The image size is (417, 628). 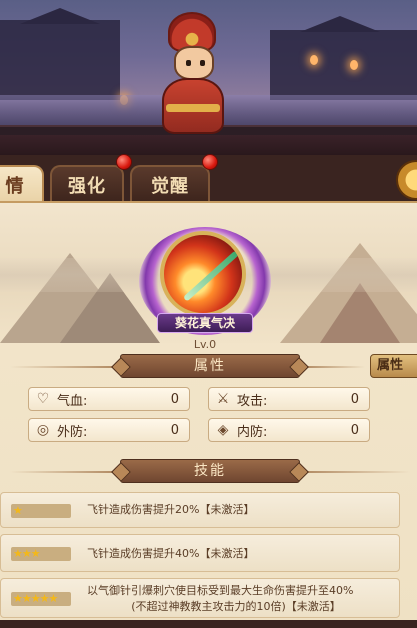 What do you see at coordinates (223, 430) in the screenshot?
I see `inner-shield-icon: ◈` at bounding box center [223, 430].